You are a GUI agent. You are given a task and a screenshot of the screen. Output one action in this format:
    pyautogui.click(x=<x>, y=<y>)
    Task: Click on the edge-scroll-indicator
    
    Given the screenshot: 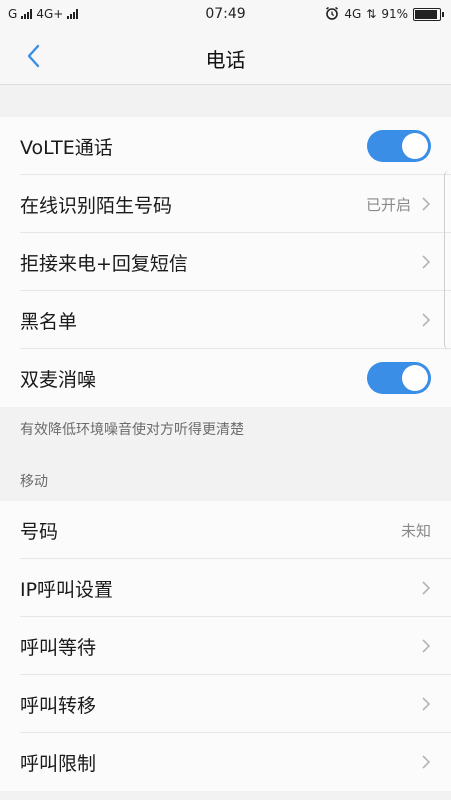 What is the action you would take?
    pyautogui.click(x=447, y=260)
    